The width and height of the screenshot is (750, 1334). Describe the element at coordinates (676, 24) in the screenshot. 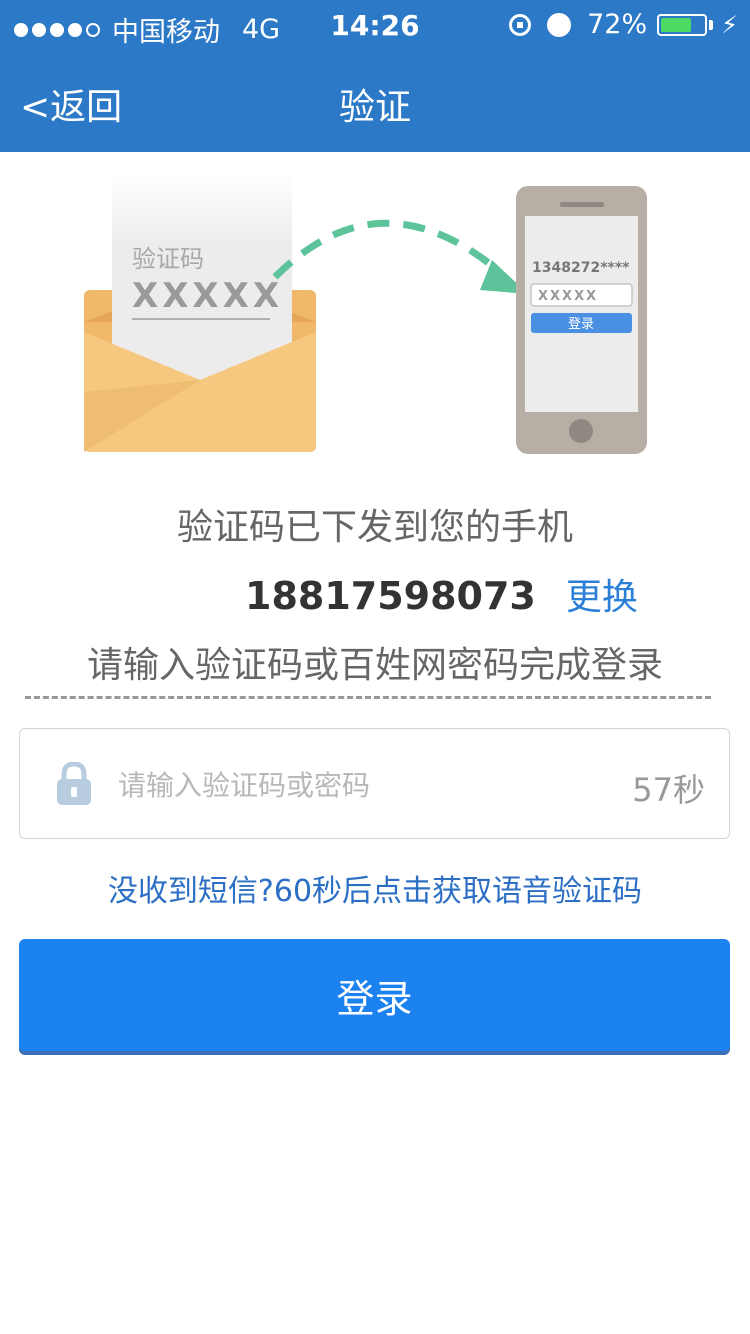

I see `battery-fill` at that location.